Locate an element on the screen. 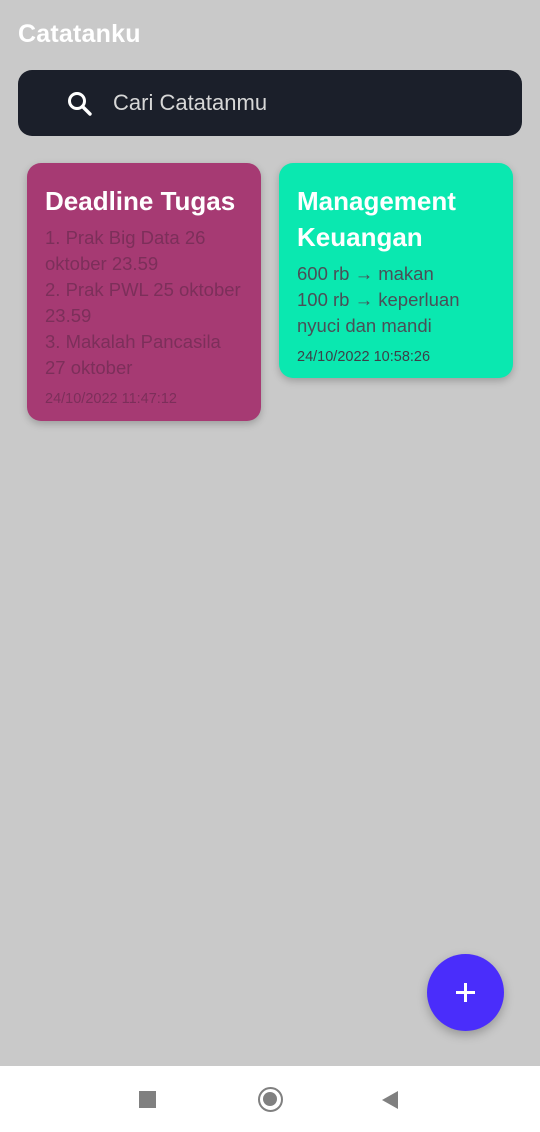 The image size is (540, 1132). search-bar is located at coordinates (270, 103).